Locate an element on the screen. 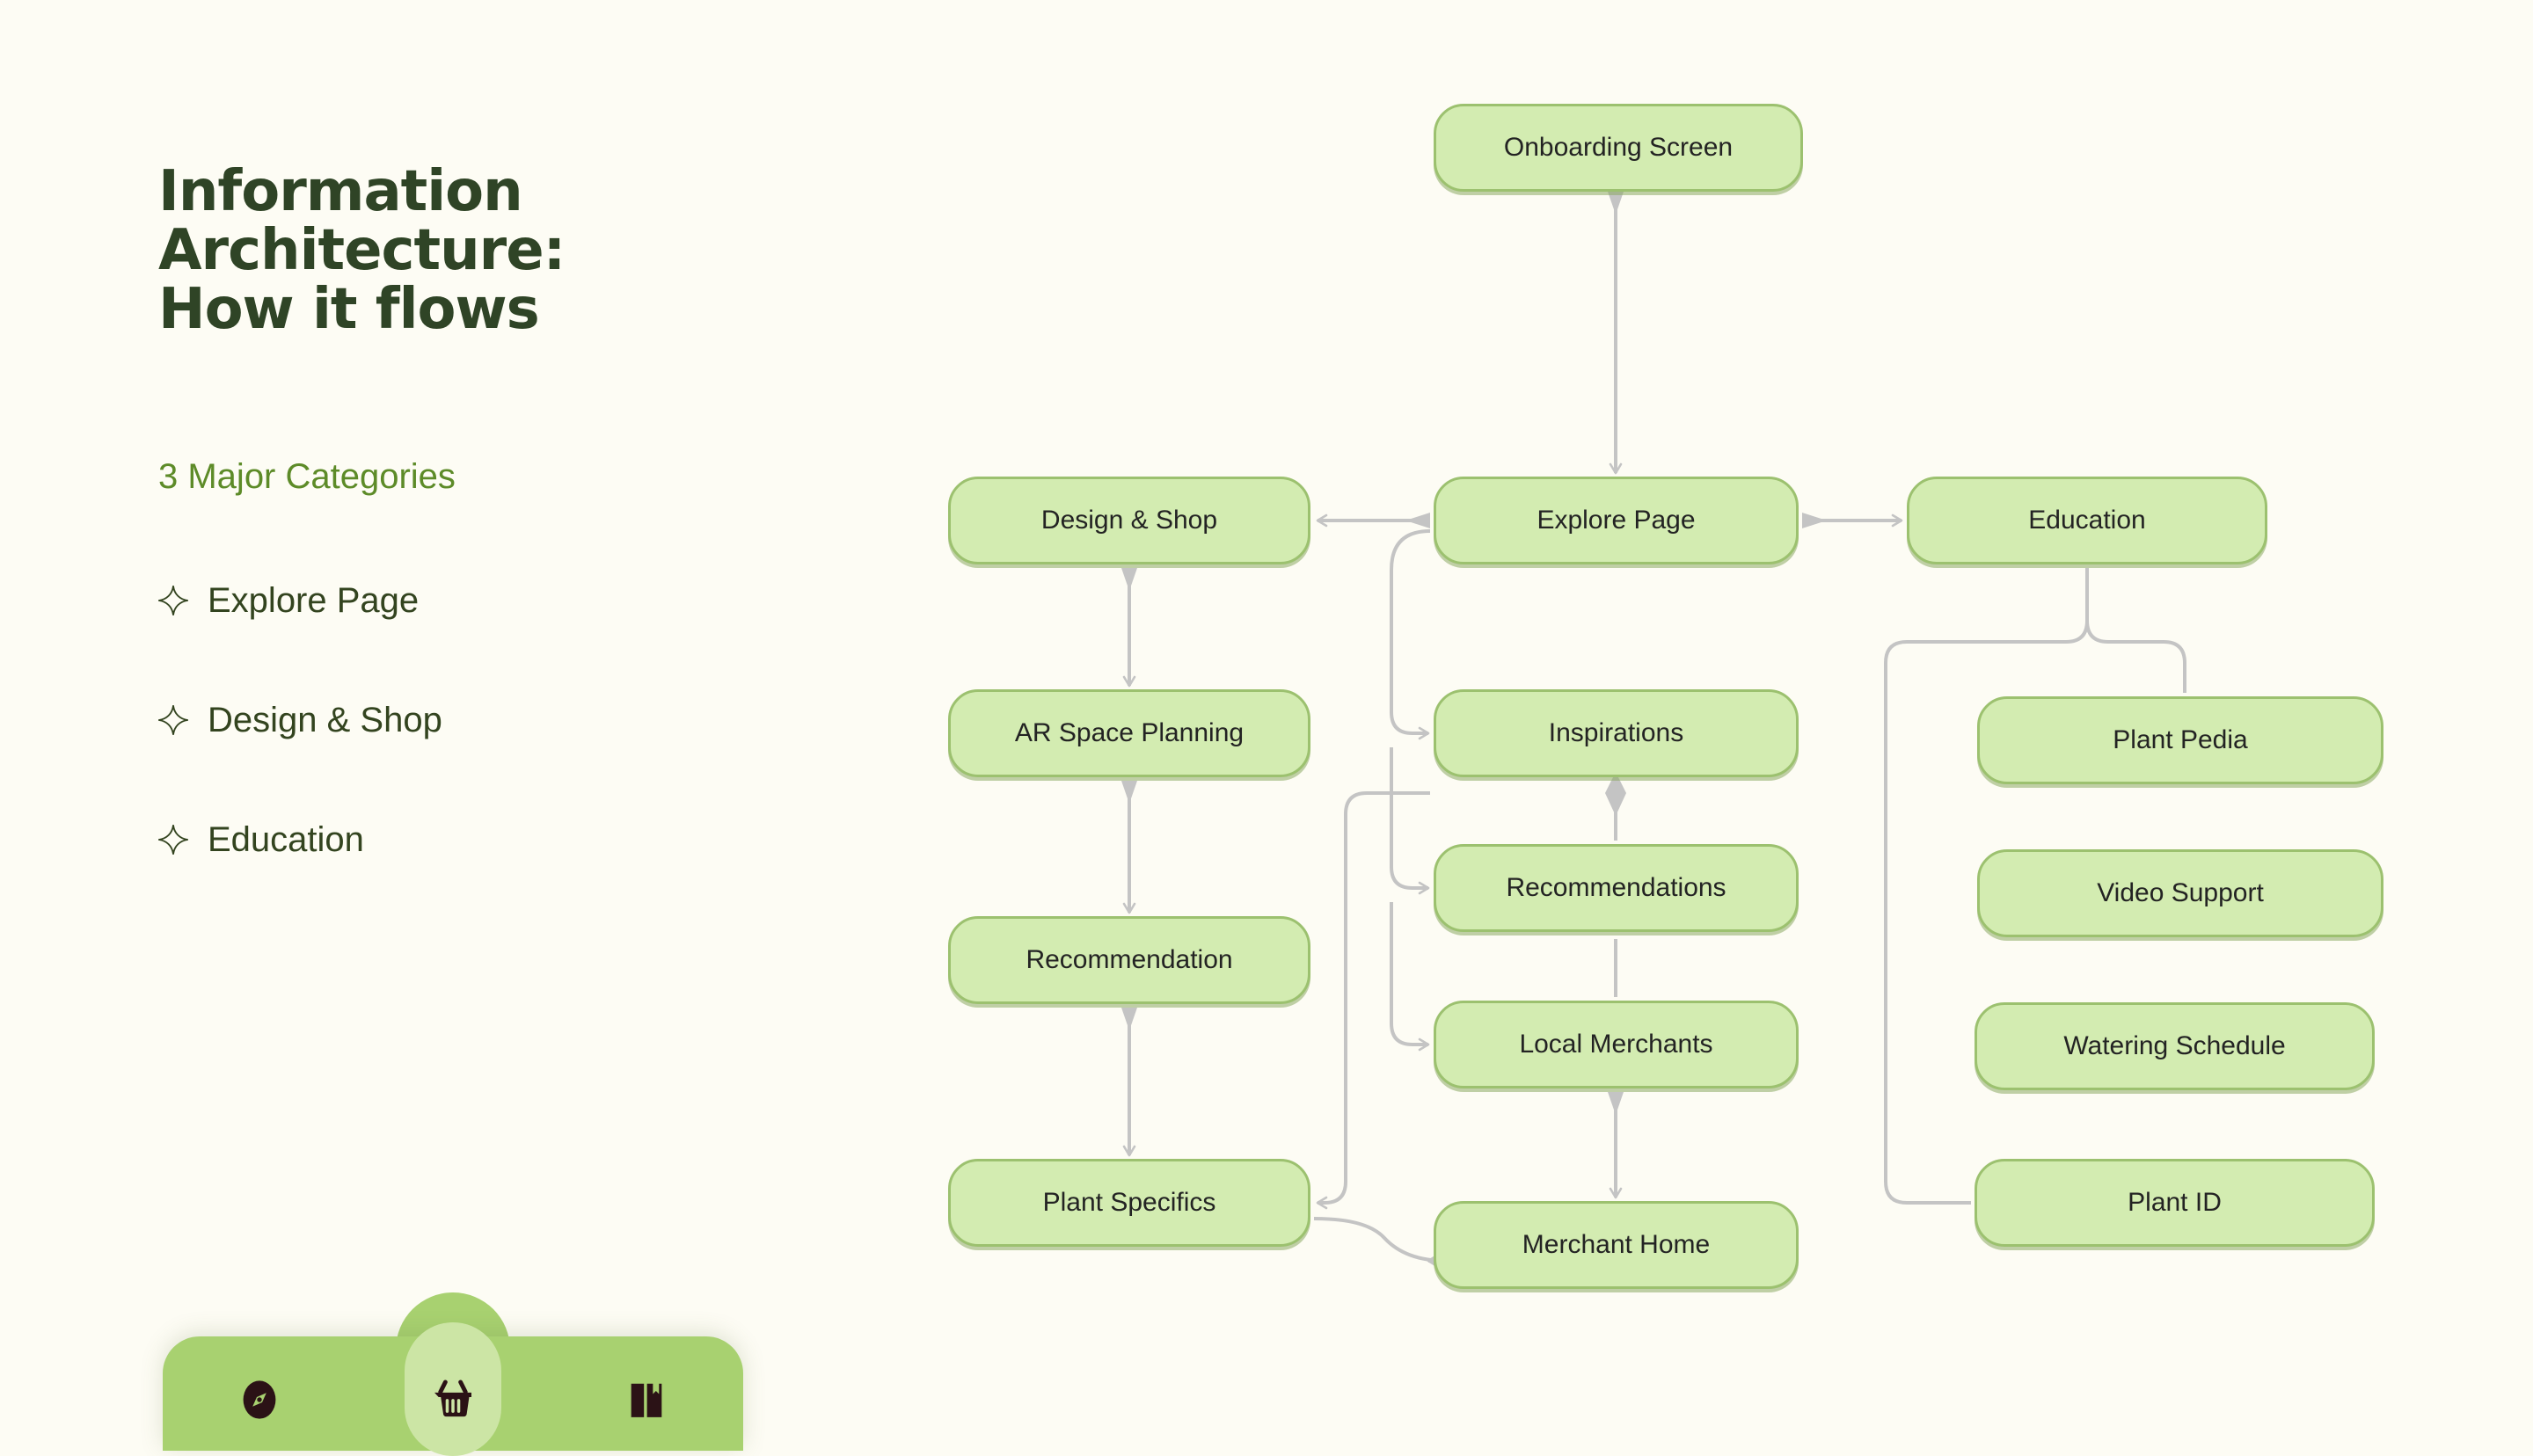  node-watering-schedule: Watering Schedule is located at coordinates (2175, 1046).